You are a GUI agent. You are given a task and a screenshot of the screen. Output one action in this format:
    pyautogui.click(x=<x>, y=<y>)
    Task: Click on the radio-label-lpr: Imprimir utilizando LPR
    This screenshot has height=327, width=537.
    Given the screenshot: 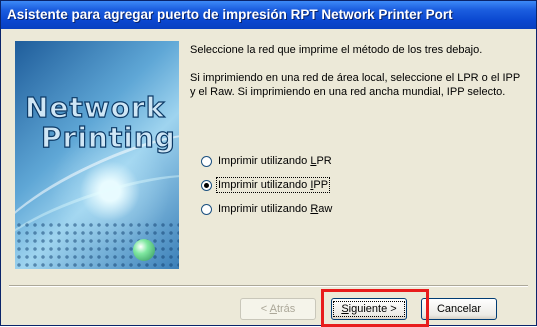 What is the action you would take?
    pyautogui.click(x=275, y=161)
    